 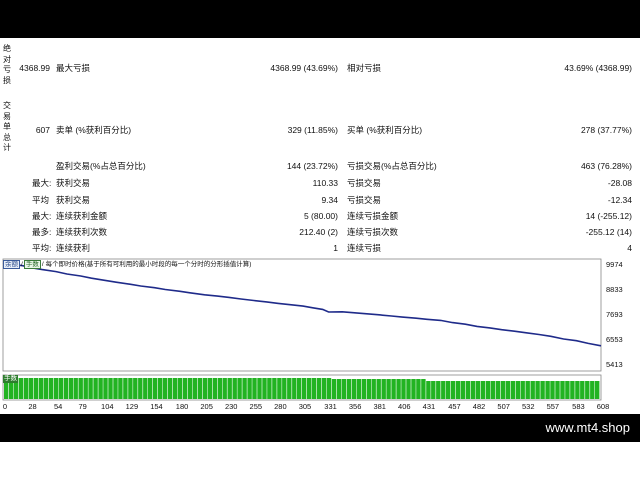 What do you see at coordinates (320, 216) in the screenshot?
I see `max-consec-profit-value: 5 (80.00)` at bounding box center [320, 216].